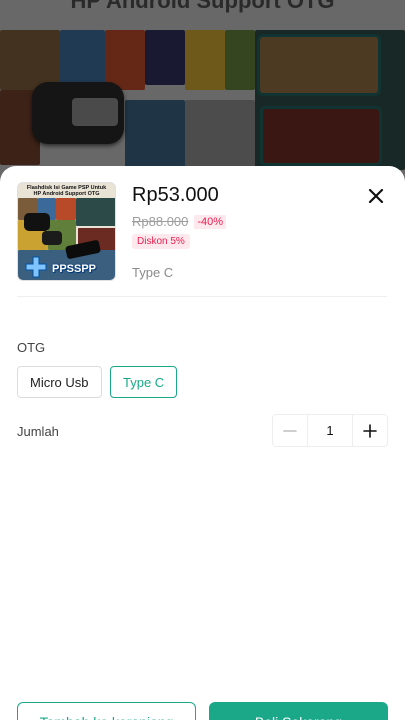 The width and height of the screenshot is (405, 720). I want to click on minus-icon, so click(290, 430).